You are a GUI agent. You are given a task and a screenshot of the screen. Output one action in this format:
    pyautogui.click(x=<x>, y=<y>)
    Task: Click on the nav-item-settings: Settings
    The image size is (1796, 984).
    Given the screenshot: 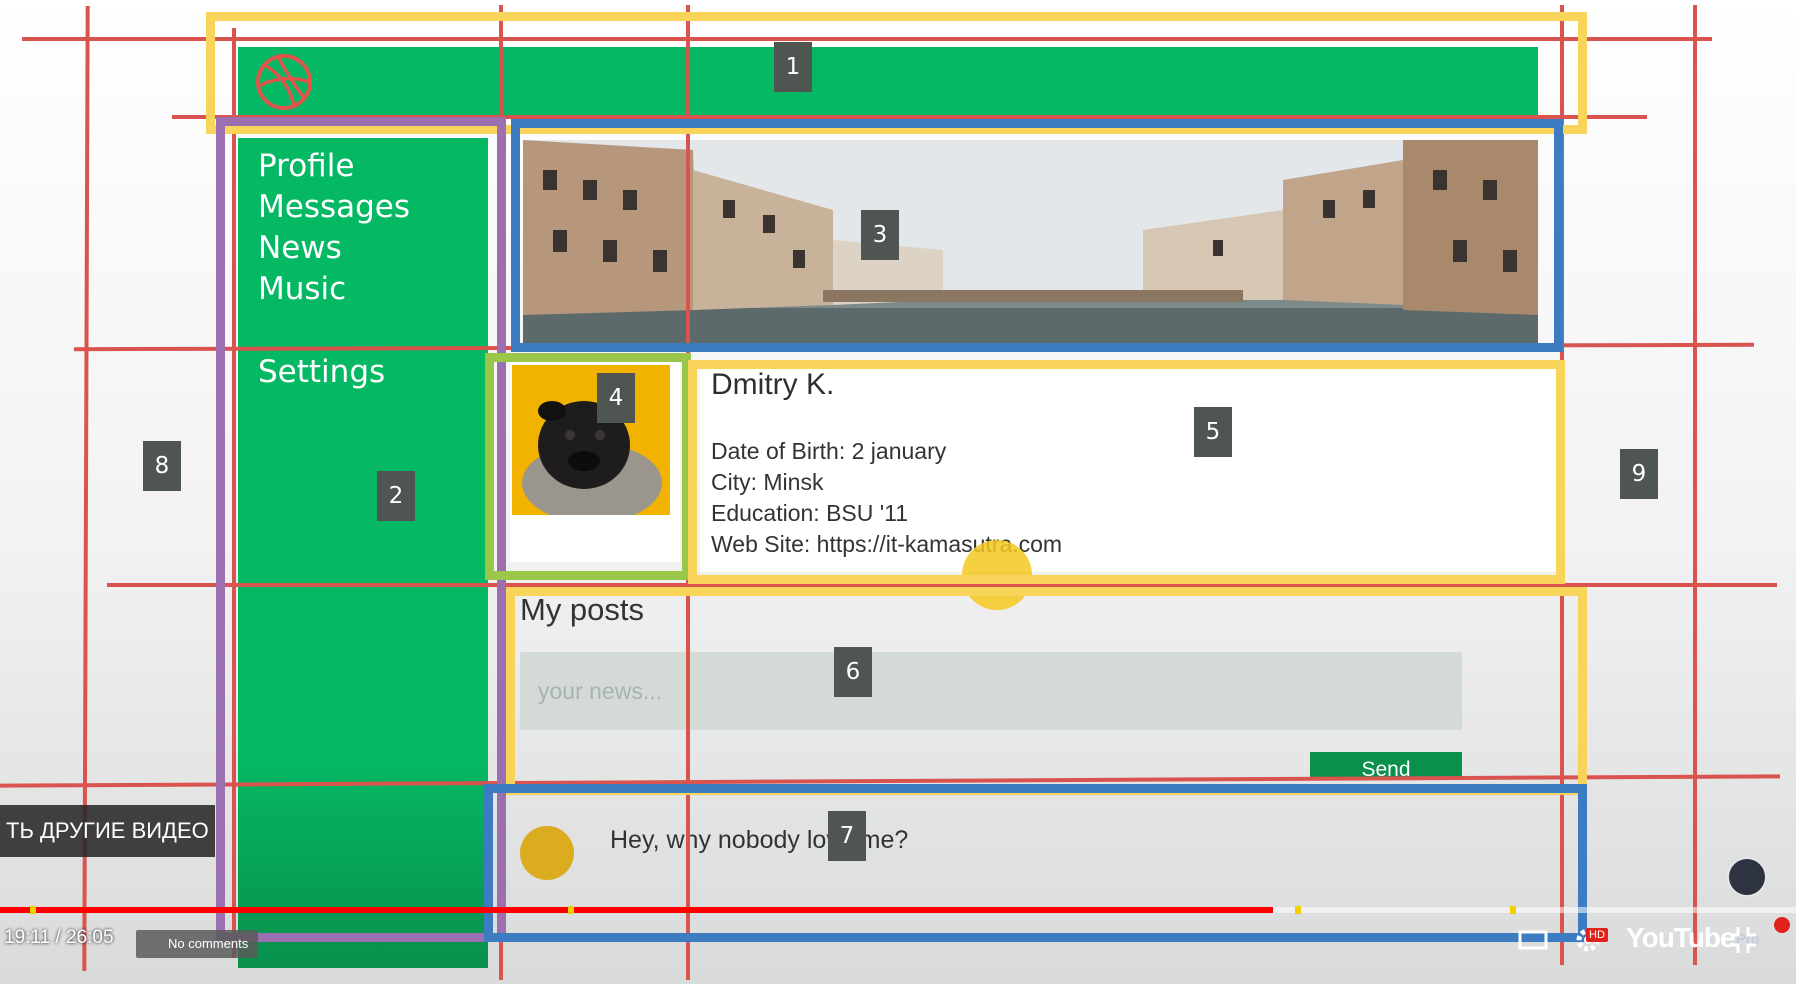 What is the action you would take?
    pyautogui.click(x=321, y=372)
    